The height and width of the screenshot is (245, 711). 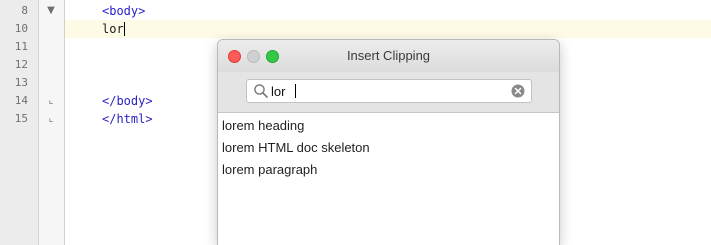 What do you see at coordinates (21, 46) in the screenshot?
I see `line-number: 11` at bounding box center [21, 46].